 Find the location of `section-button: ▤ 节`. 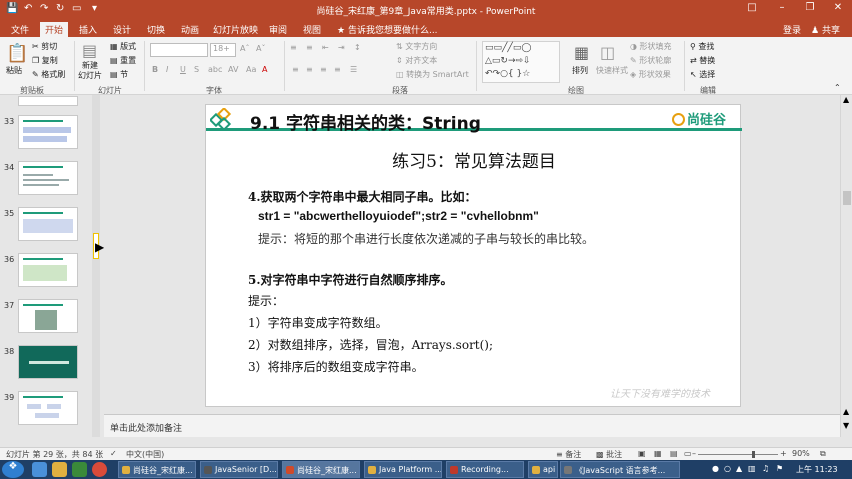

section-button: ▤ 节 is located at coordinates (119, 74).